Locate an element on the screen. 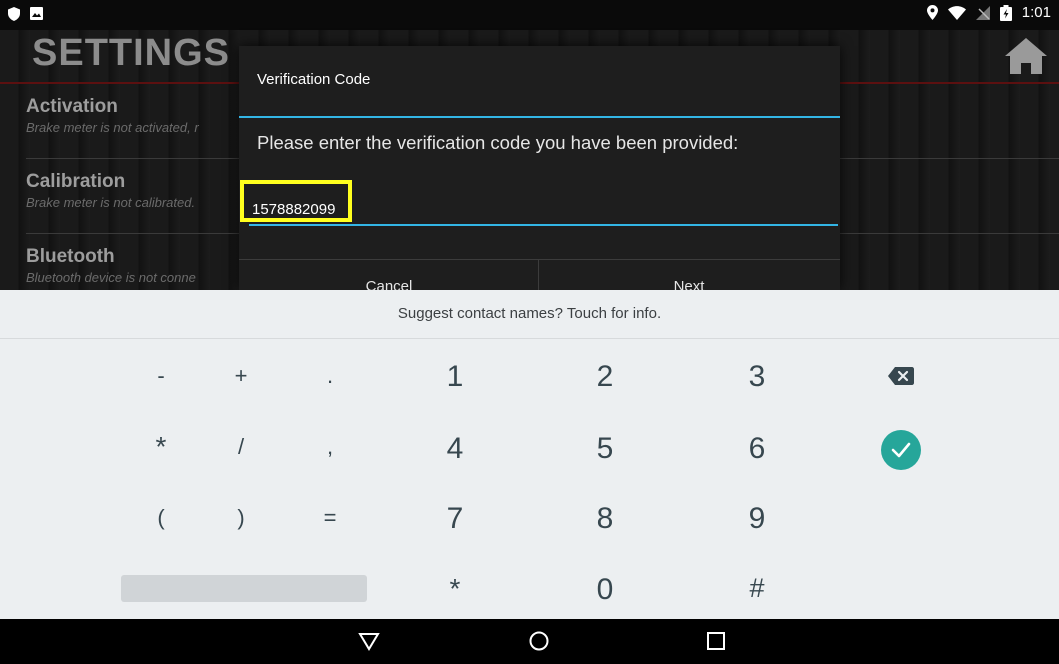 This screenshot has height=664, width=1059. recents-icon is located at coordinates (716, 641).